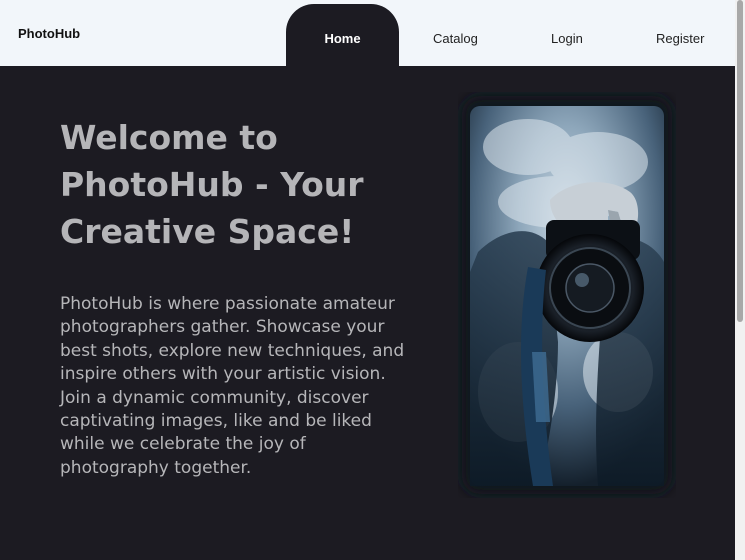 This screenshot has width=745, height=560. What do you see at coordinates (342, 35) in the screenshot?
I see `nav-home-link: Home` at bounding box center [342, 35].